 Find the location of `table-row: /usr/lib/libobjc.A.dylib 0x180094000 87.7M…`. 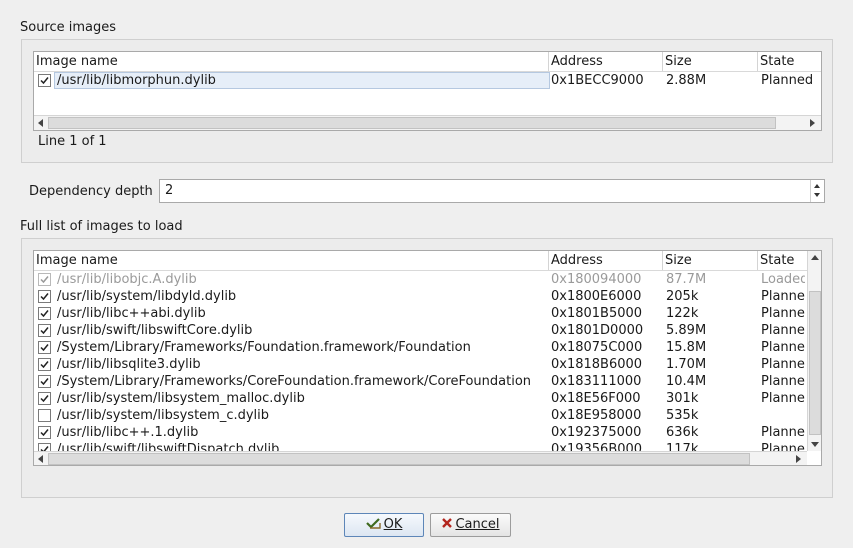

table-row: /usr/lib/libobjc.A.dylib 0x180094000 87.7M… is located at coordinates (420, 279).